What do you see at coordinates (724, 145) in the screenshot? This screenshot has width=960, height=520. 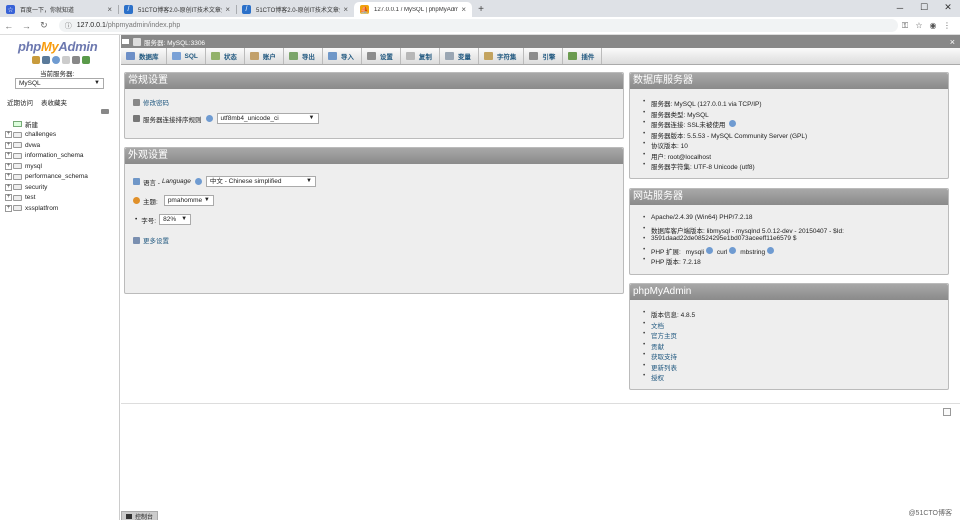 I see `list-item: 协议版本: 10` at bounding box center [724, 145].